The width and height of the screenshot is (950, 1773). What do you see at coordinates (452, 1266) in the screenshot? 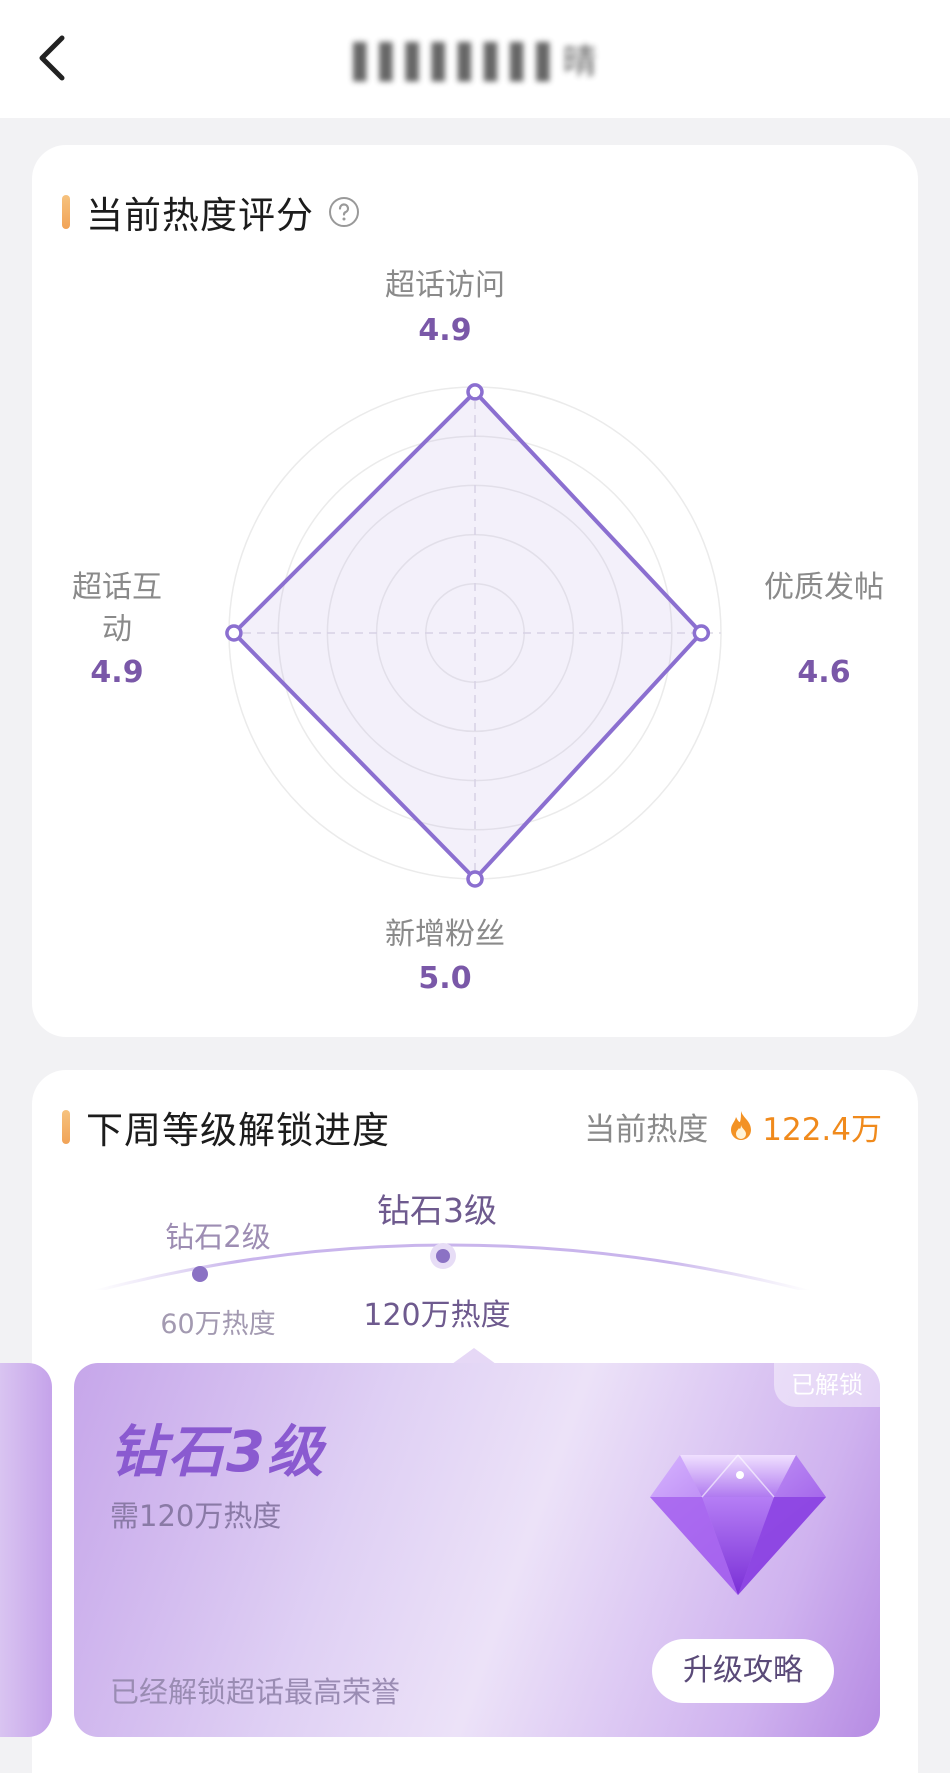
I see `progress-curve` at bounding box center [452, 1266].